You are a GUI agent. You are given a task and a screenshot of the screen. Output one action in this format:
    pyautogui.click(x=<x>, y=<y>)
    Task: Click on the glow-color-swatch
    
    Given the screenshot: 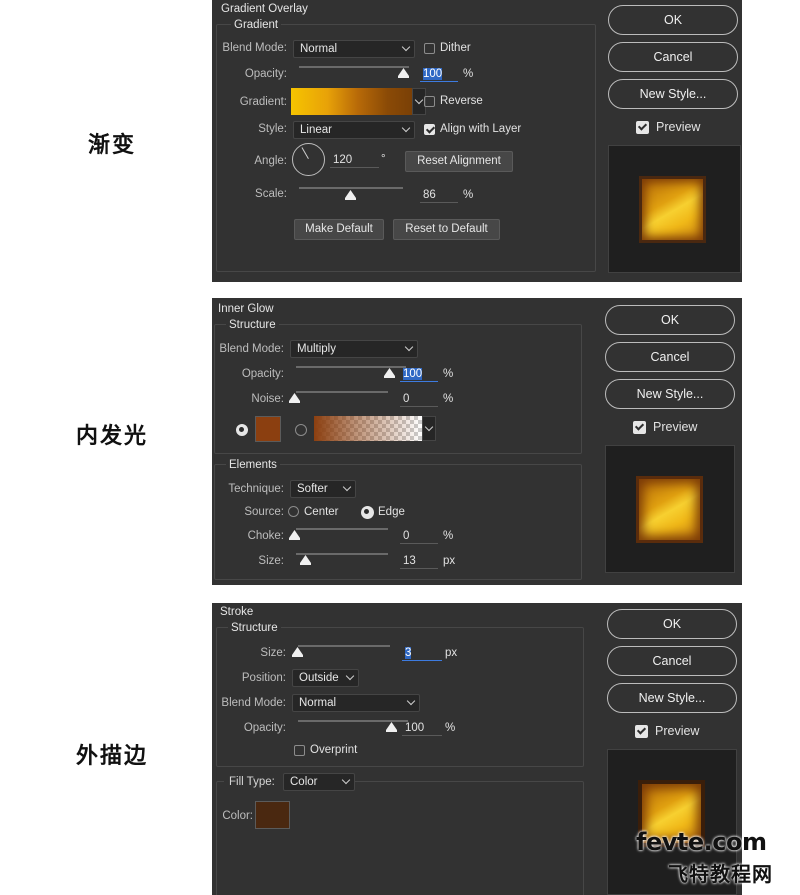 What is the action you would take?
    pyautogui.click(x=268, y=429)
    